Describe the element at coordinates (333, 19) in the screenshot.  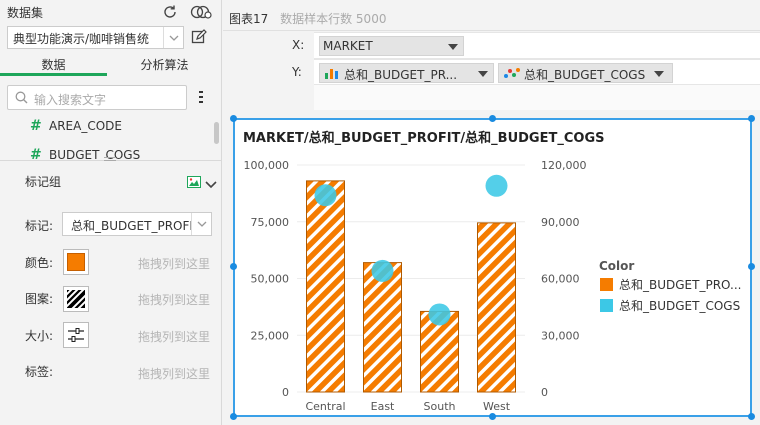
I see `row-count: 数据样本行数 5000` at that location.